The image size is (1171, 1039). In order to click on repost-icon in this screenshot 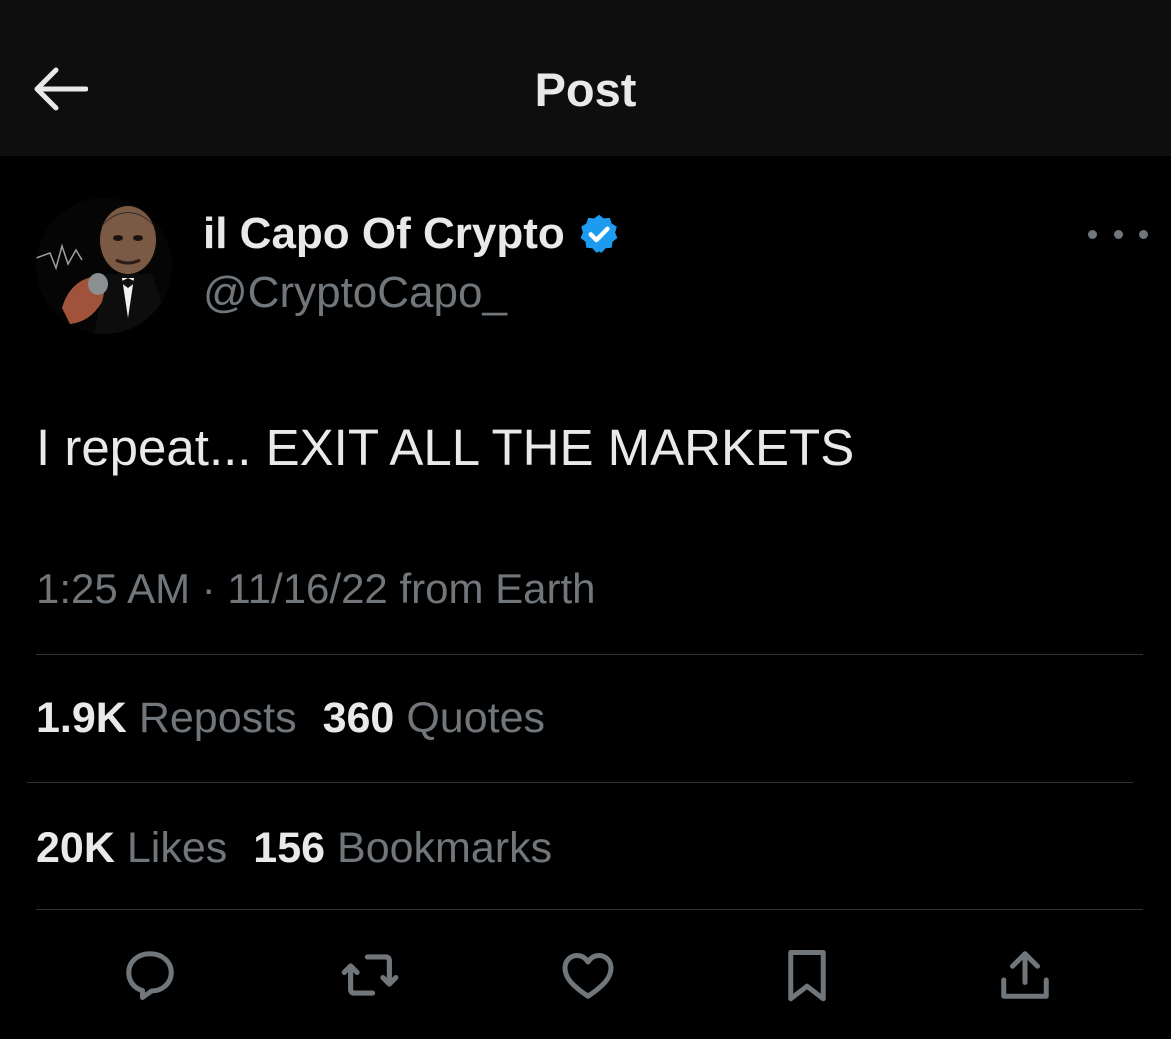, I will do `click(370, 975)`.